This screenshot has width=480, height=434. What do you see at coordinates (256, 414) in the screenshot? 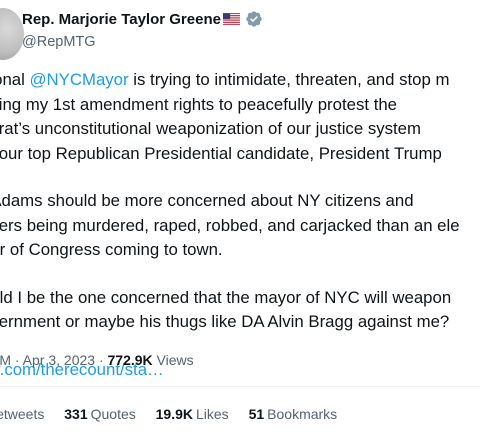
I see `stat-number: 51` at bounding box center [256, 414].